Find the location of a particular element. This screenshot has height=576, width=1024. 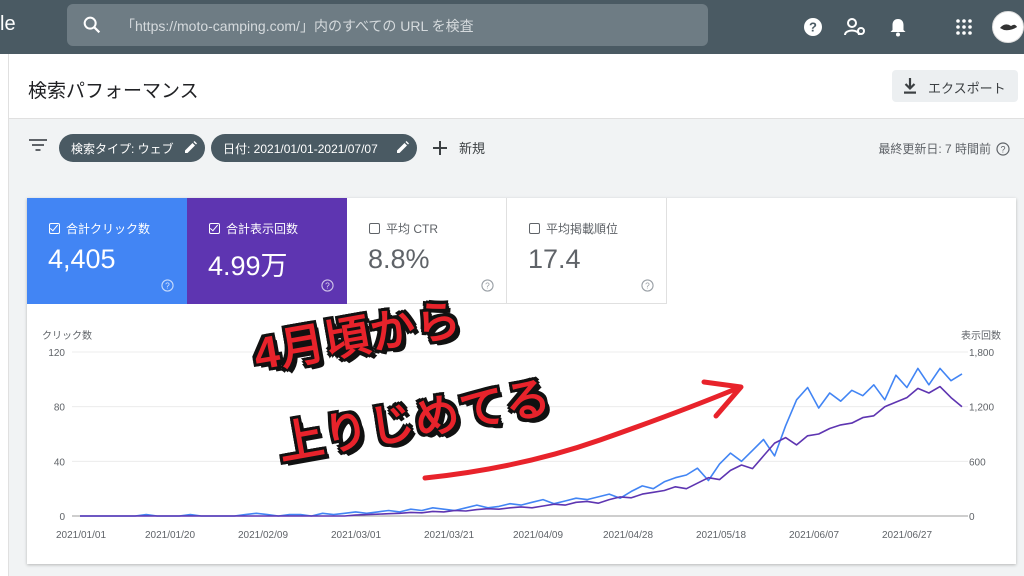

annotation-arrow is located at coordinates (583, 430).